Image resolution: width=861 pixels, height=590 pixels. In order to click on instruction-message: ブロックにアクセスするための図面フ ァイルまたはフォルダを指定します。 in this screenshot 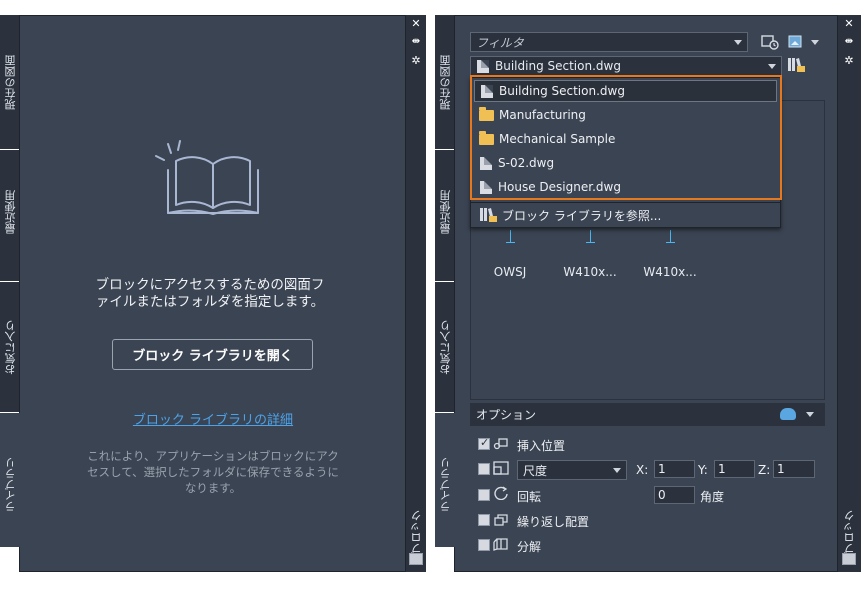, I will do `click(210, 294)`.